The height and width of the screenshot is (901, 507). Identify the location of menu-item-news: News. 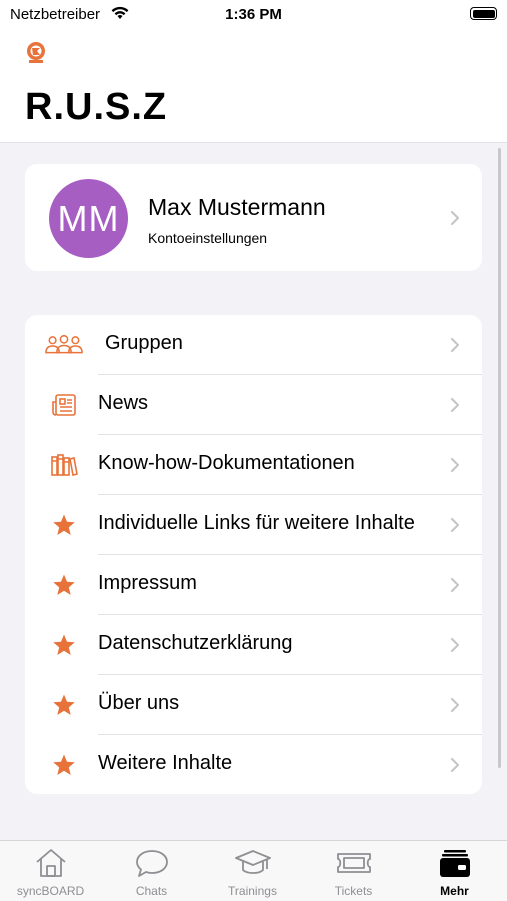
(253, 405).